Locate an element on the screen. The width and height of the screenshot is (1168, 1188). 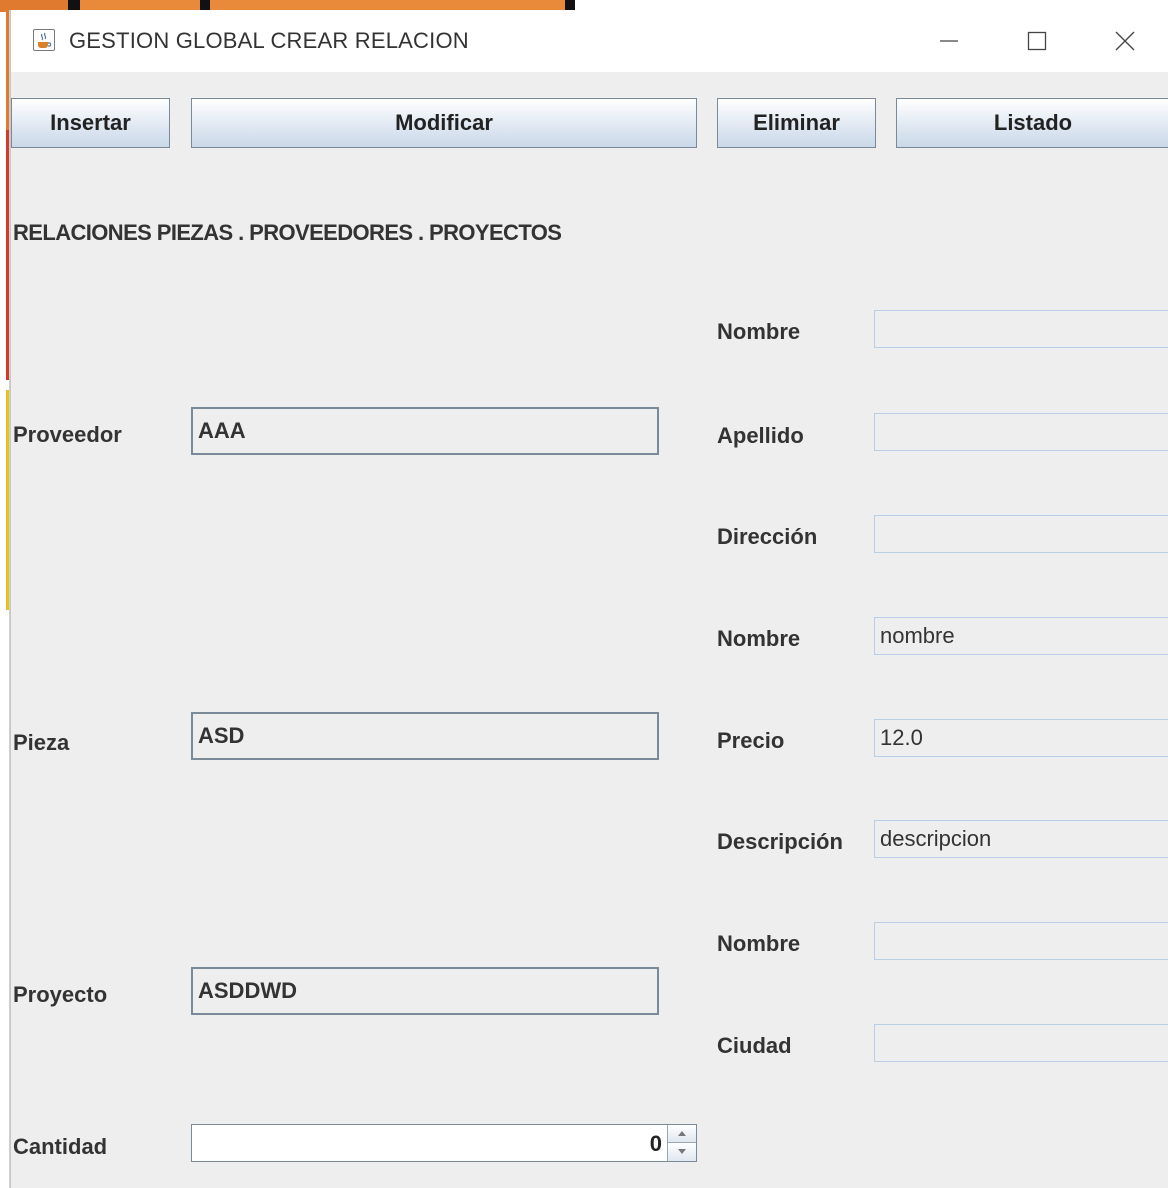
minimize-button is located at coordinates (949, 41).